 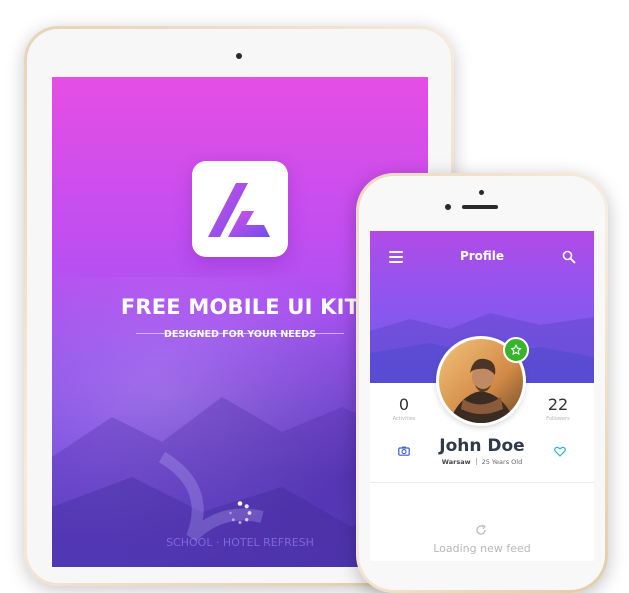 I want to click on profile-city: Warsaw, so click(x=456, y=462).